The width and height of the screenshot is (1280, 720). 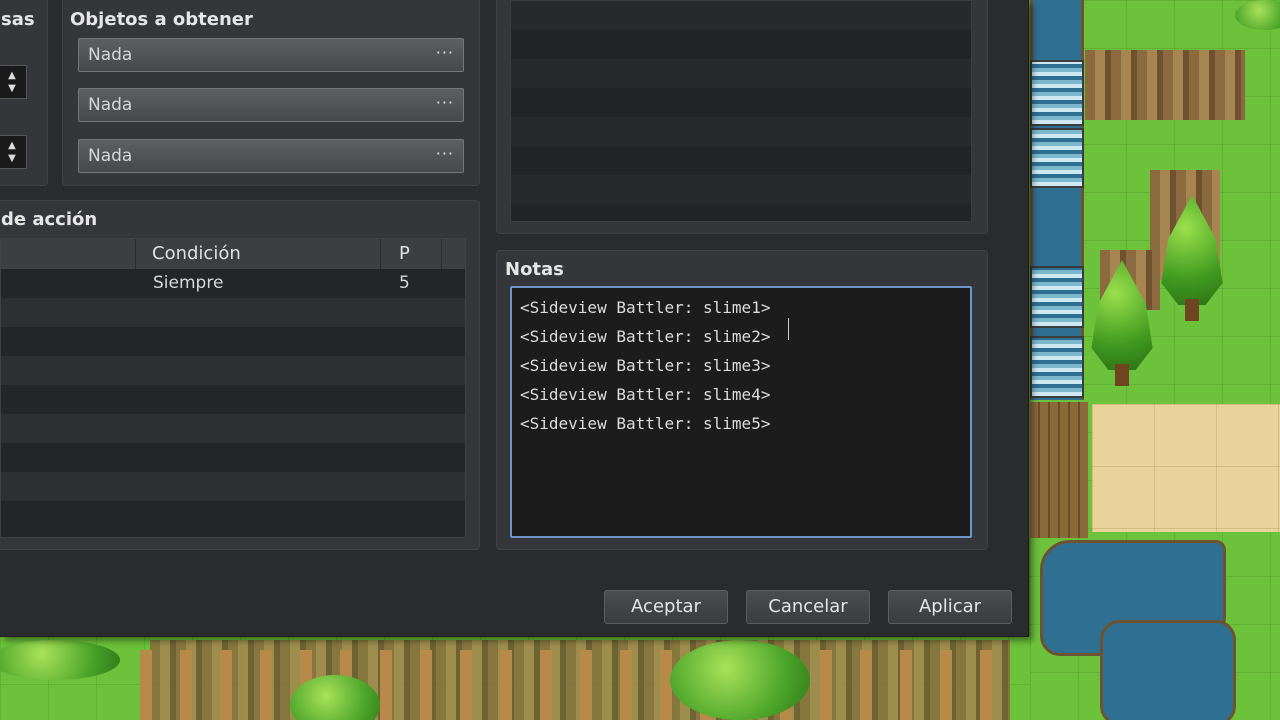 I want to click on column-header-skill, so click(x=68, y=254).